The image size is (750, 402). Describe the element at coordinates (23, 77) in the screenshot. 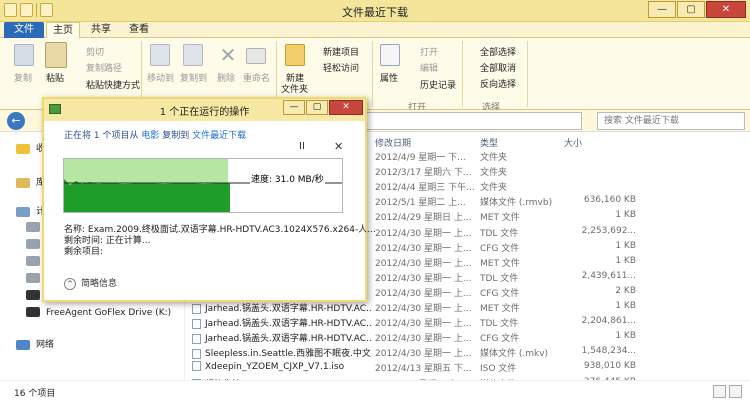

I see `copy-button: 复制` at that location.